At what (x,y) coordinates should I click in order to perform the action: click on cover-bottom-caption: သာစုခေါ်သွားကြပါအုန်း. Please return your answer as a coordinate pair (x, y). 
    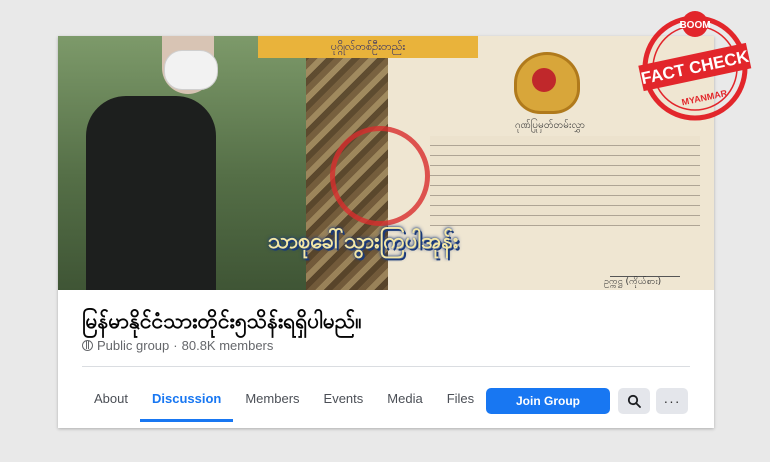
    Looking at the image, I should click on (363, 241).